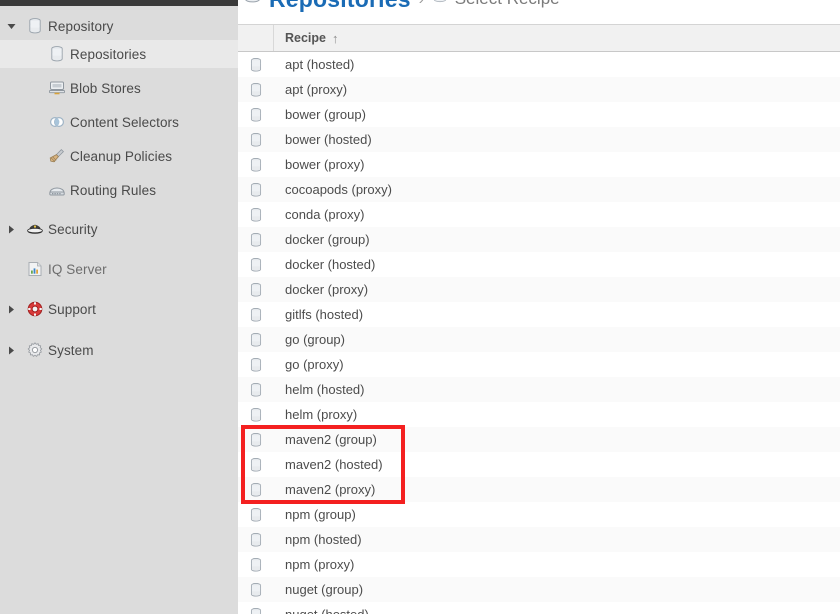  What do you see at coordinates (81, 26) in the screenshot?
I see `sidebar-item-label: Repository` at bounding box center [81, 26].